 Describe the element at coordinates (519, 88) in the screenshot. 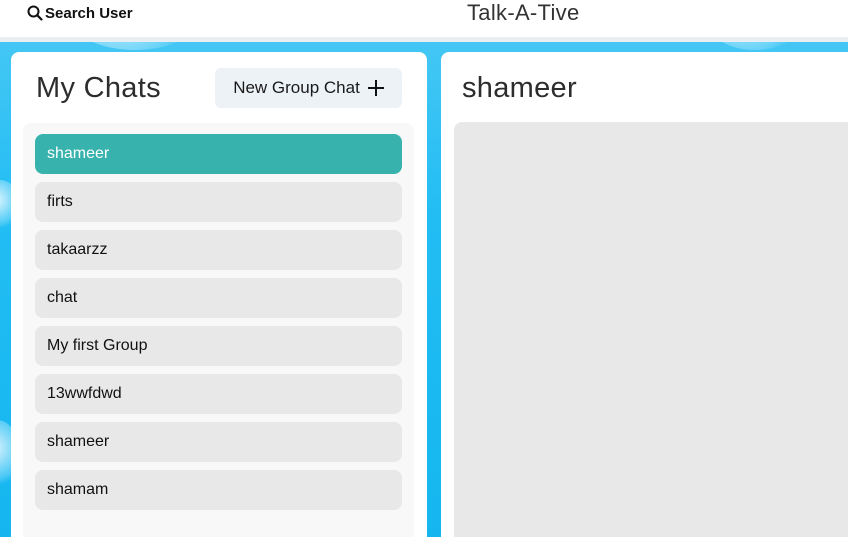

I see `chat-window-title: shameer` at that location.